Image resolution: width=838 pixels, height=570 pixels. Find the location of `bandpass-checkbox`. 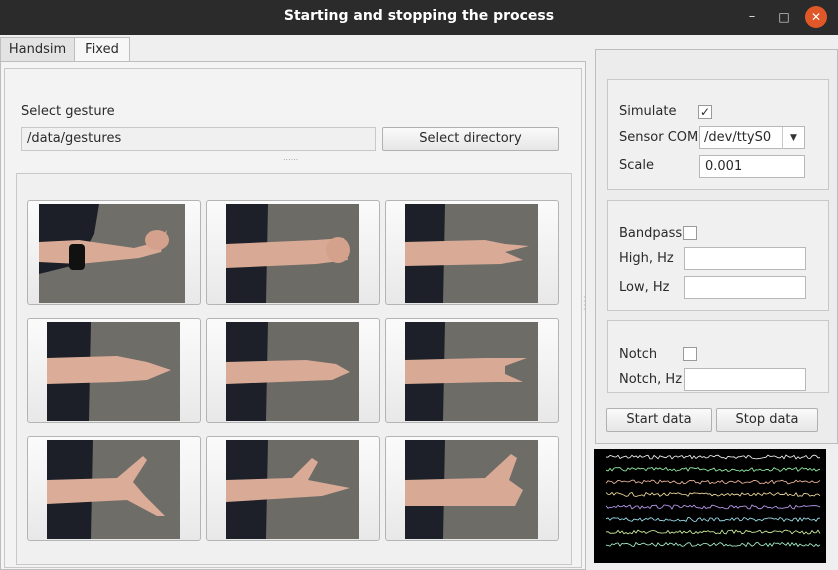

bandpass-checkbox is located at coordinates (690, 233).